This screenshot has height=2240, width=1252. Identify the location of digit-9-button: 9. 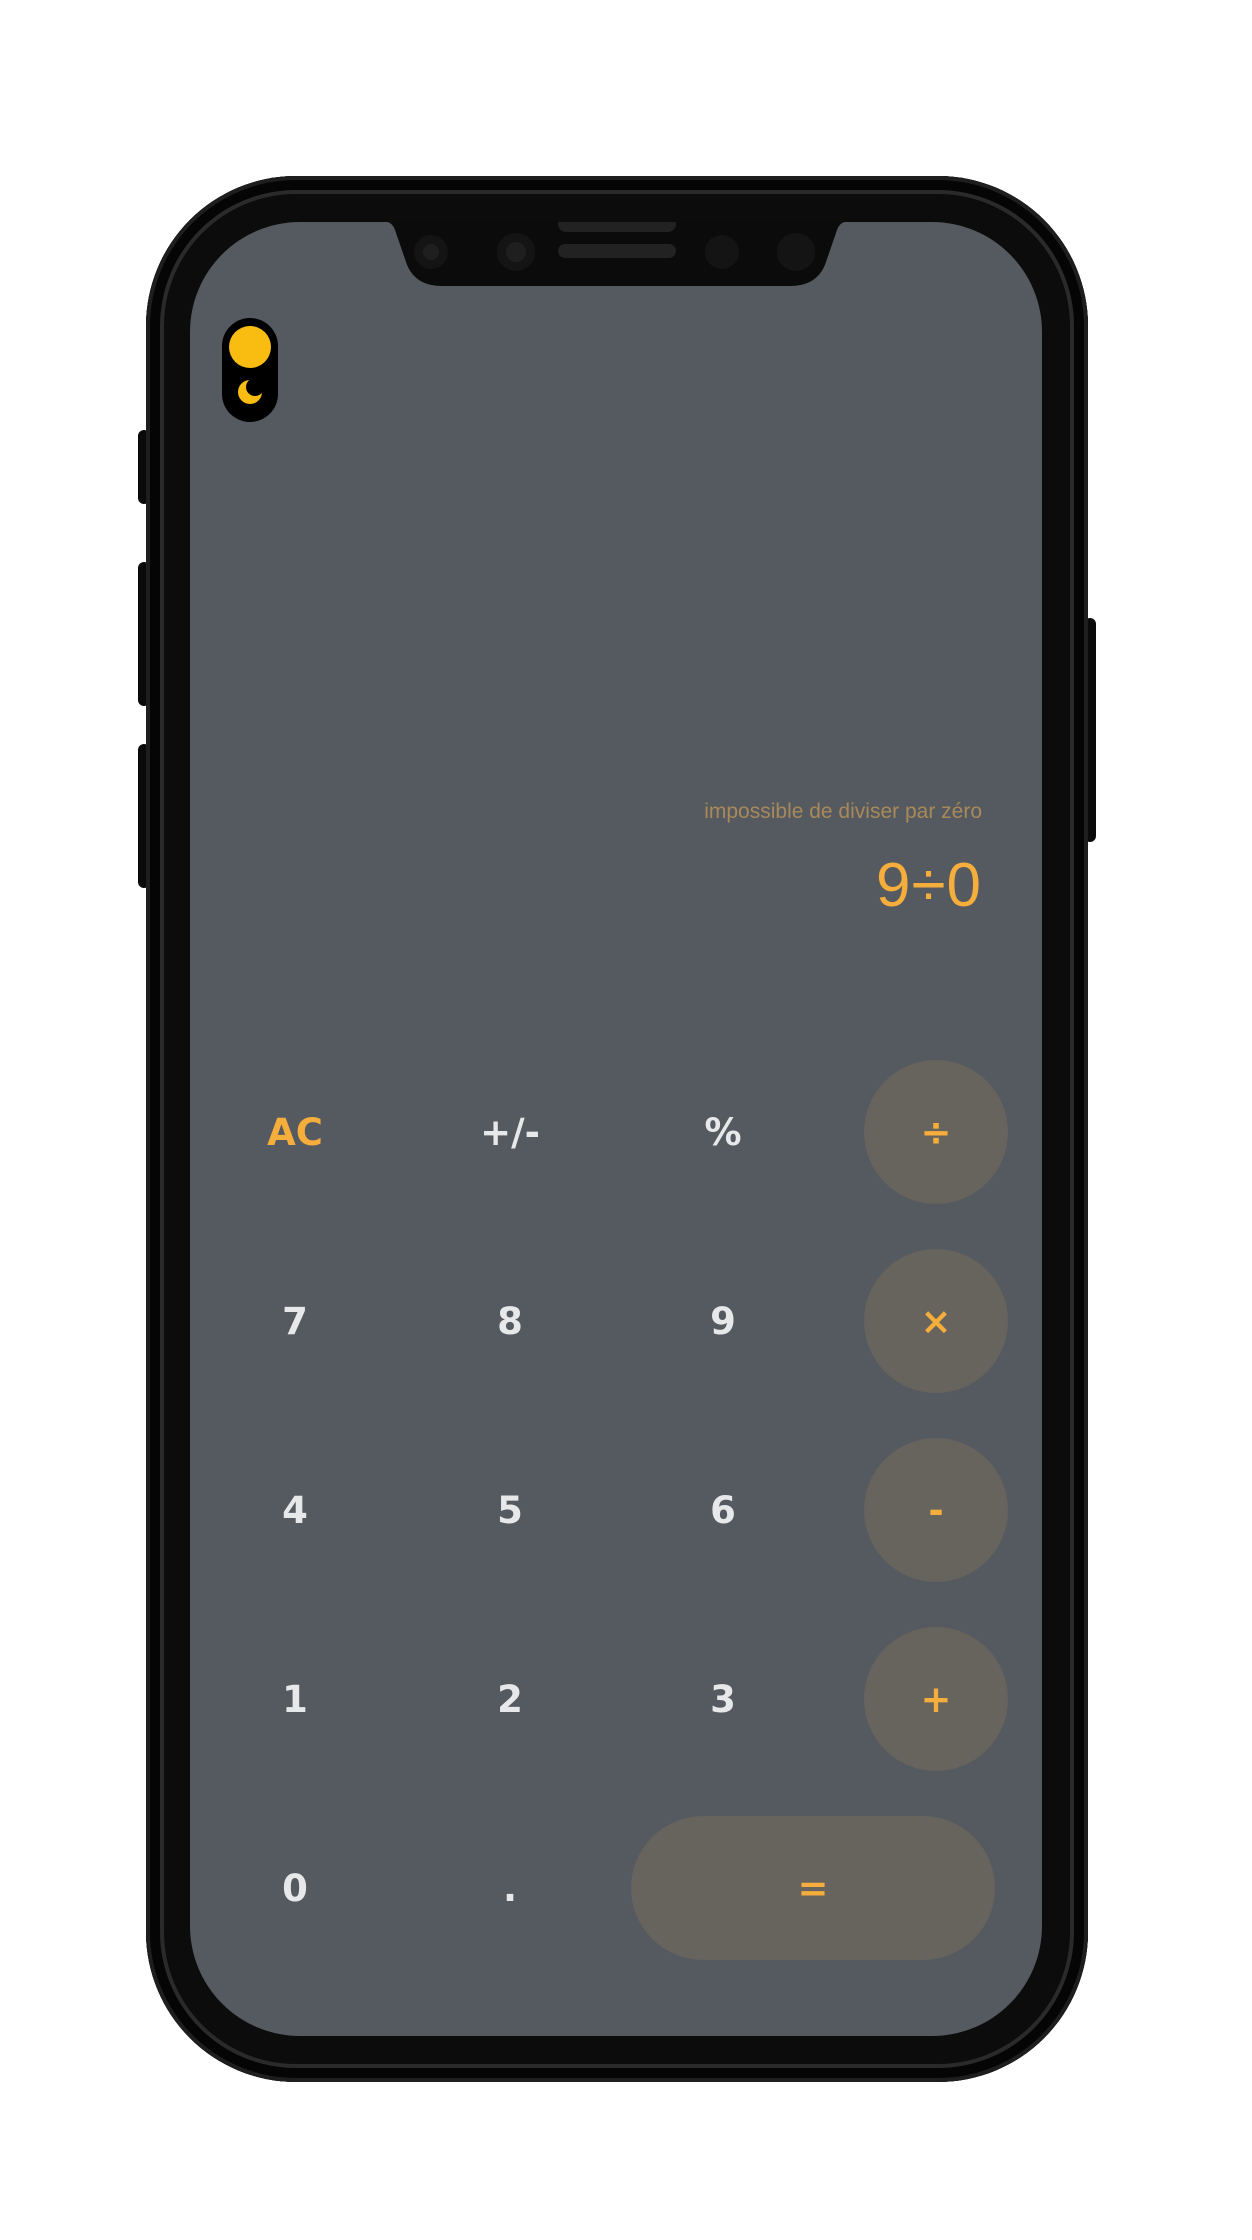
(723, 1321).